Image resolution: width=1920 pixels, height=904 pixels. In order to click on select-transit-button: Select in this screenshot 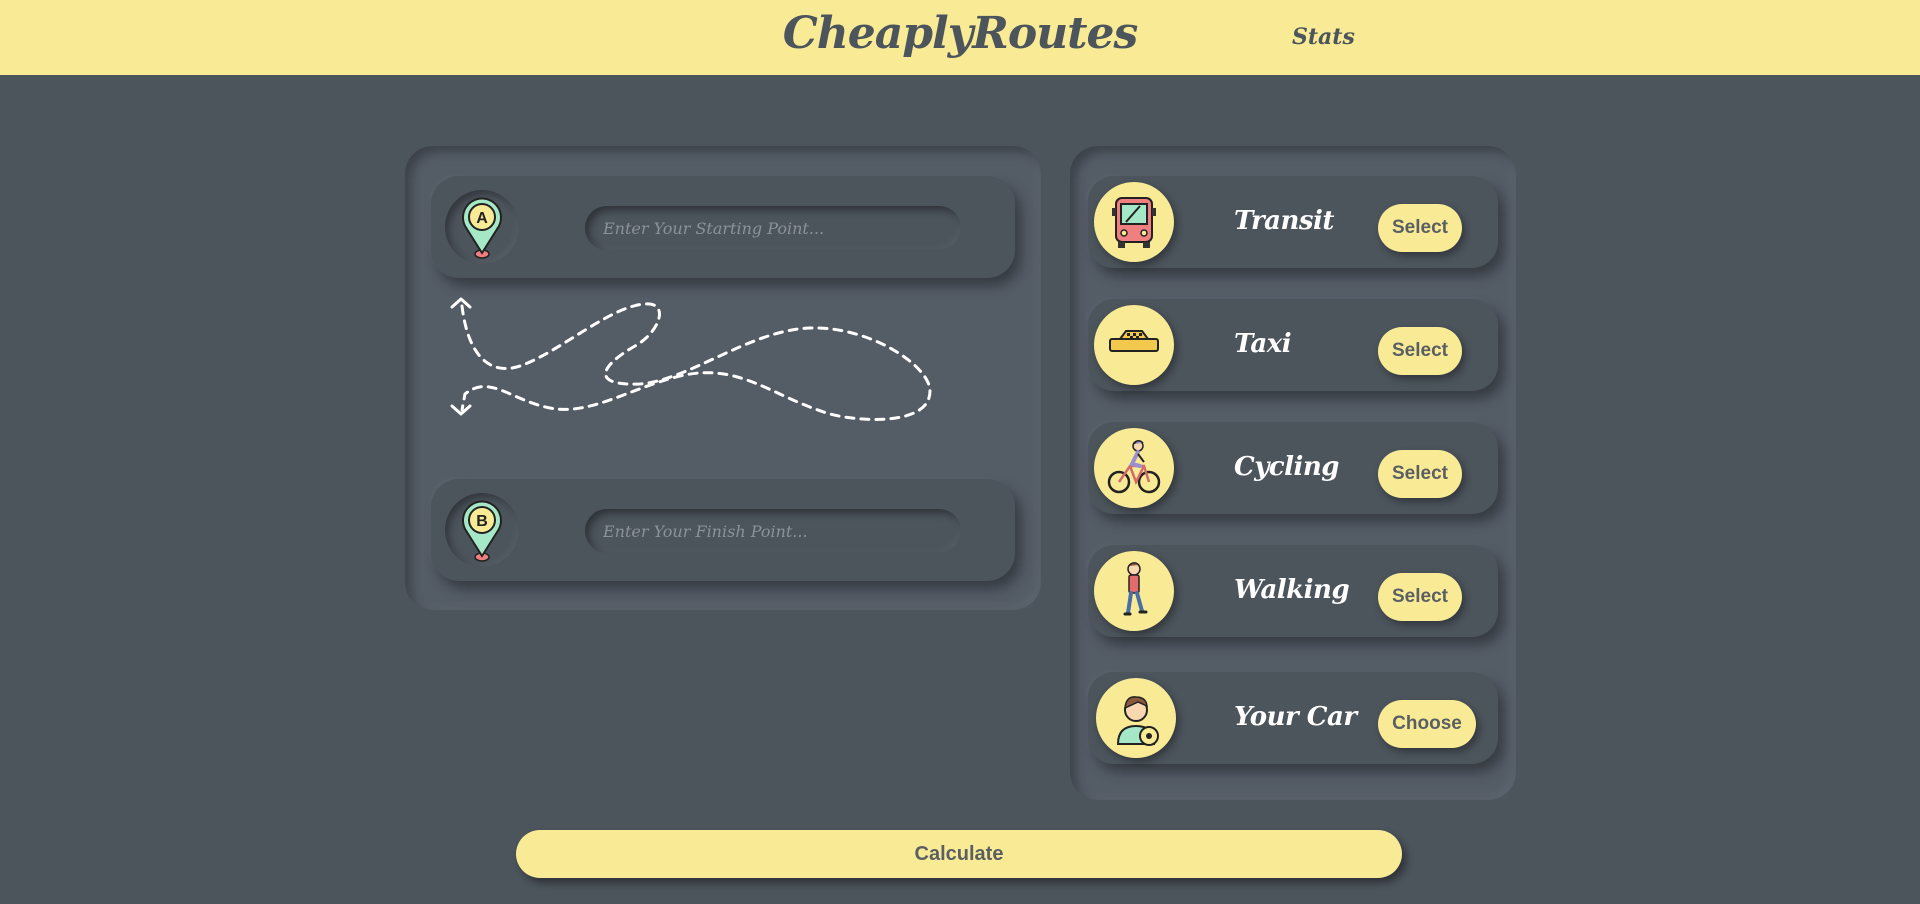, I will do `click(1420, 228)`.